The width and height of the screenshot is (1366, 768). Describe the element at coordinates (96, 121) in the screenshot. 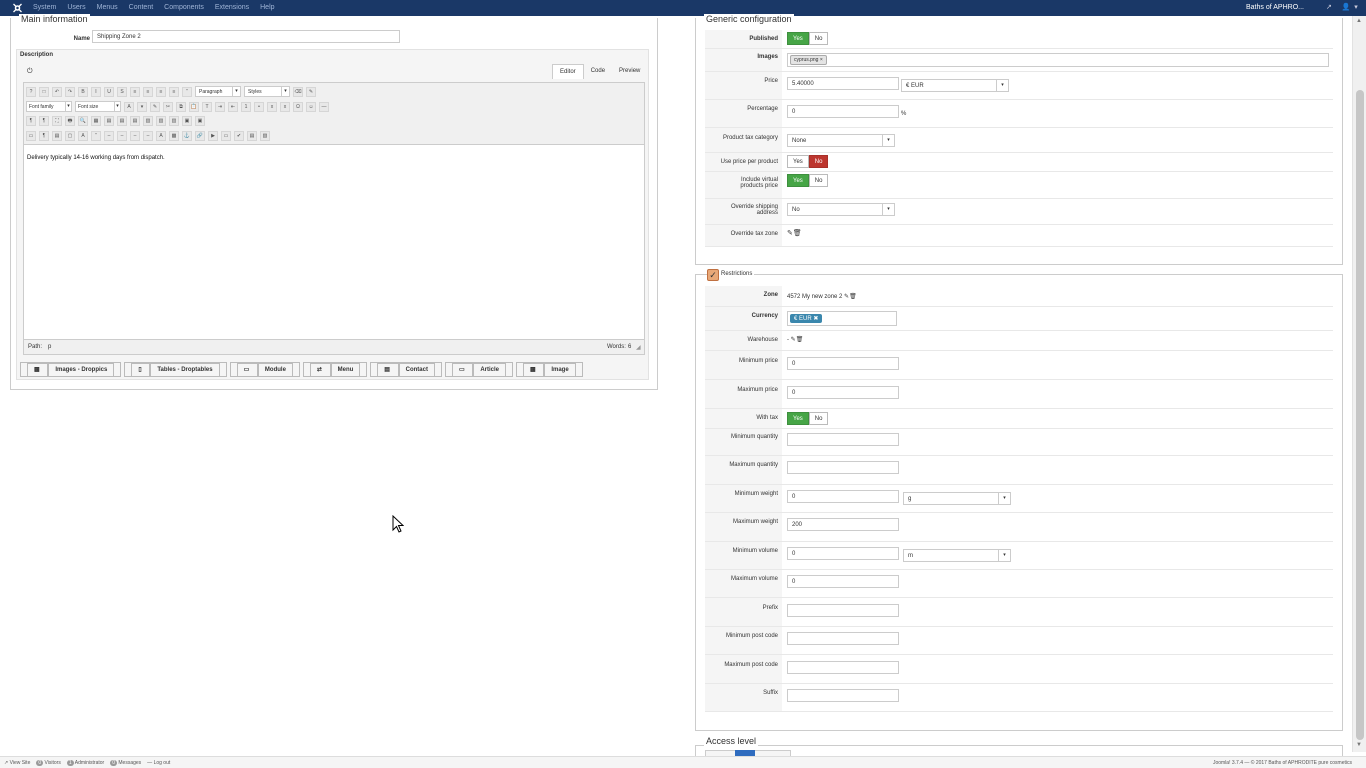

I see `table-icon: ▦` at that location.